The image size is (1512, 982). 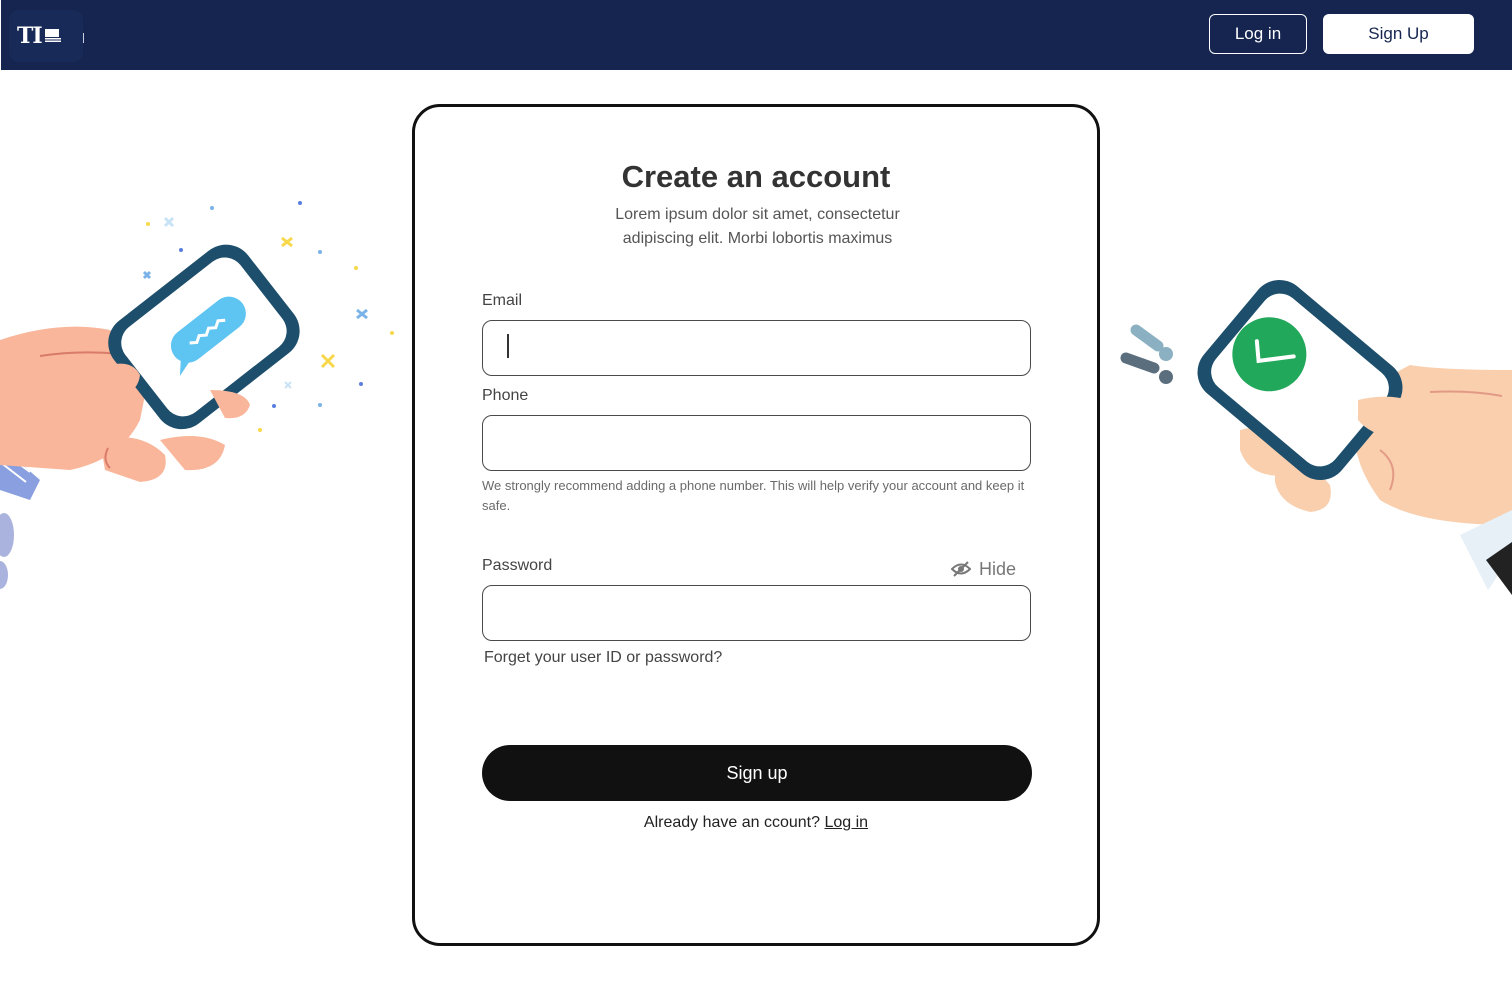 What do you see at coordinates (756, 348) in the screenshot?
I see `email-field` at bounding box center [756, 348].